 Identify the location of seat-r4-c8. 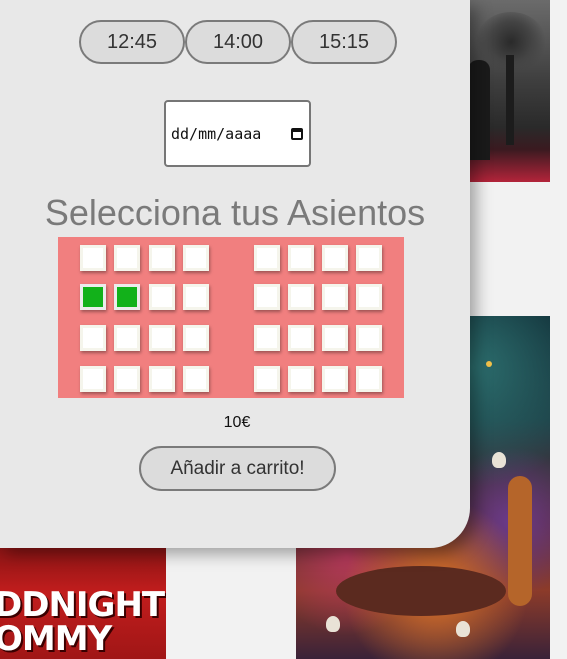
(369, 379).